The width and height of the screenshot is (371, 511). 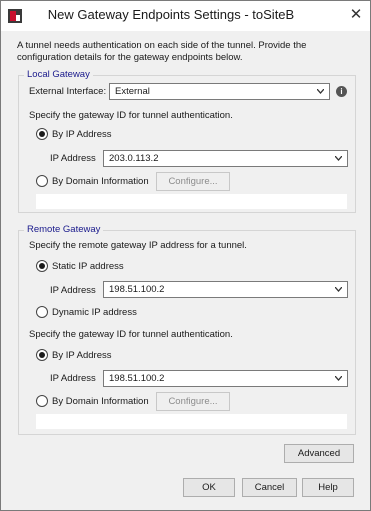 I want to click on remote-by-domain-radio, so click(x=42, y=401).